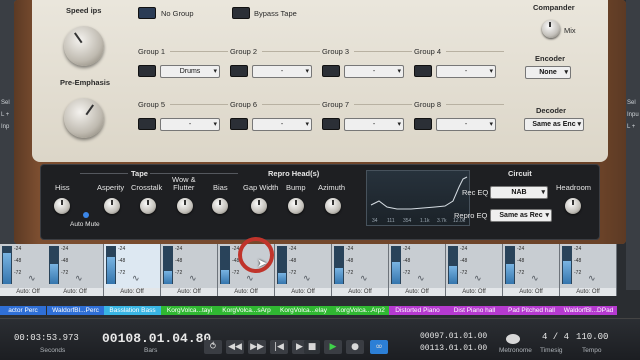  I want to click on loop-button: ⥀, so click(213, 347).